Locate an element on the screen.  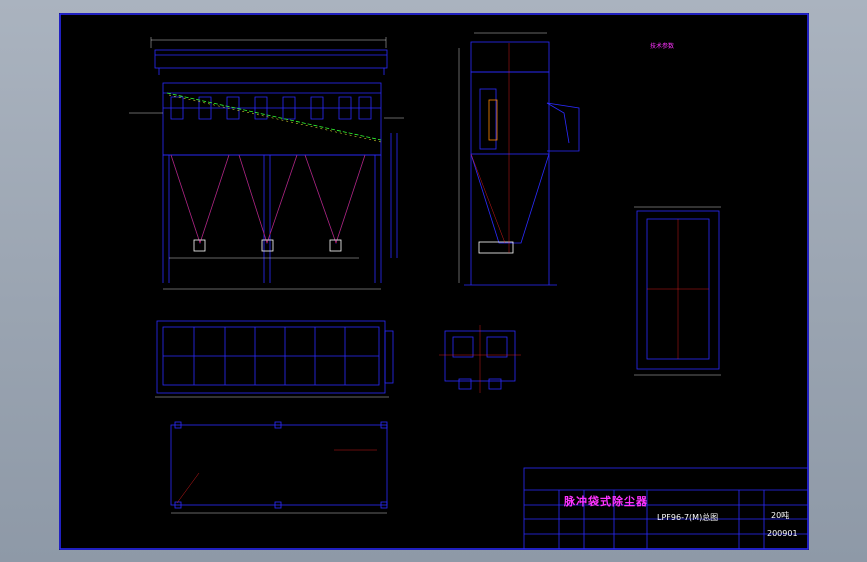
hopper-centerlines is located at coordinates (268, 199).